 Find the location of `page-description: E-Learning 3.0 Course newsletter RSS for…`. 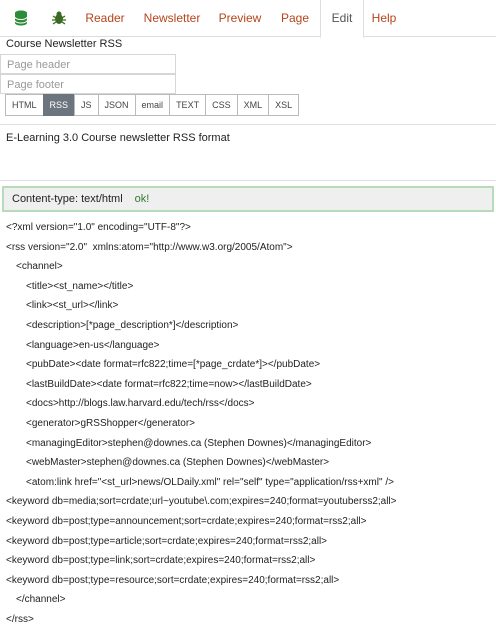

page-description: E-Learning 3.0 Course newsletter RSS for… is located at coordinates (118, 138).